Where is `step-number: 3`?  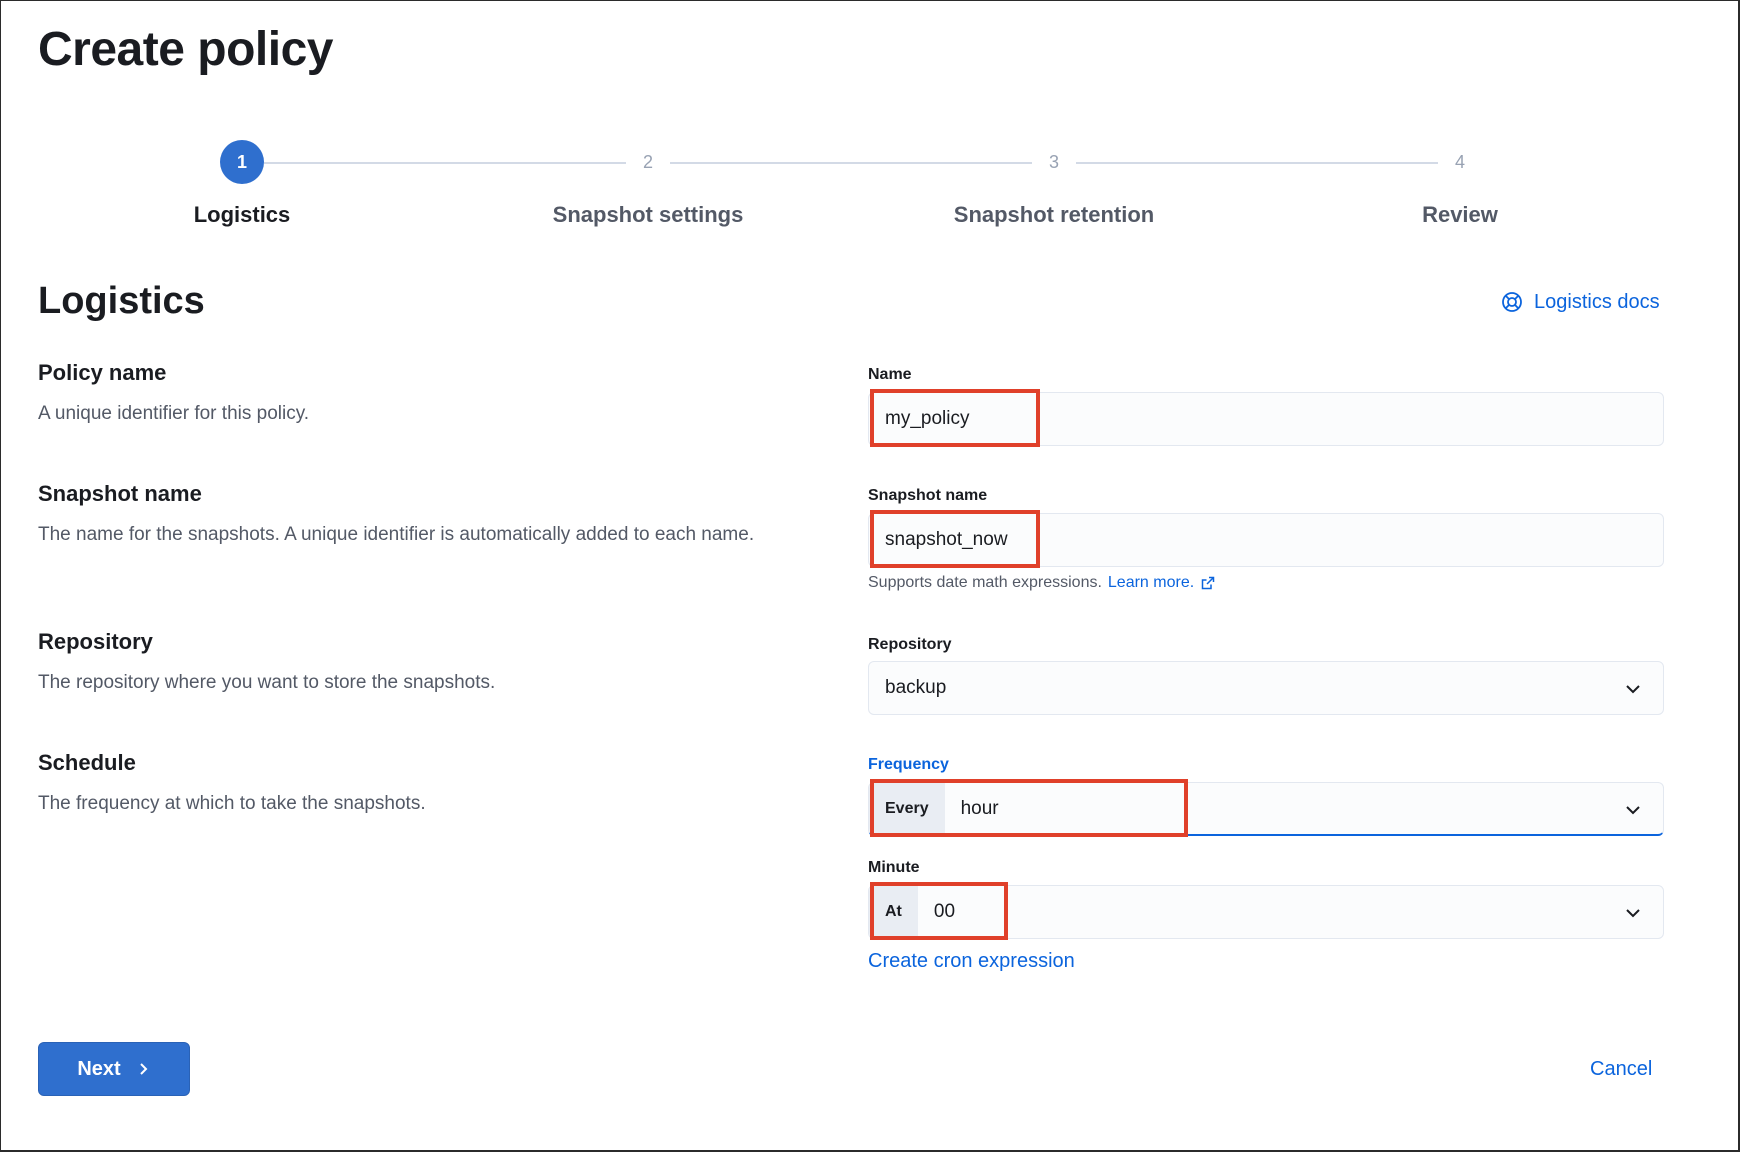 step-number: 3 is located at coordinates (1054, 162).